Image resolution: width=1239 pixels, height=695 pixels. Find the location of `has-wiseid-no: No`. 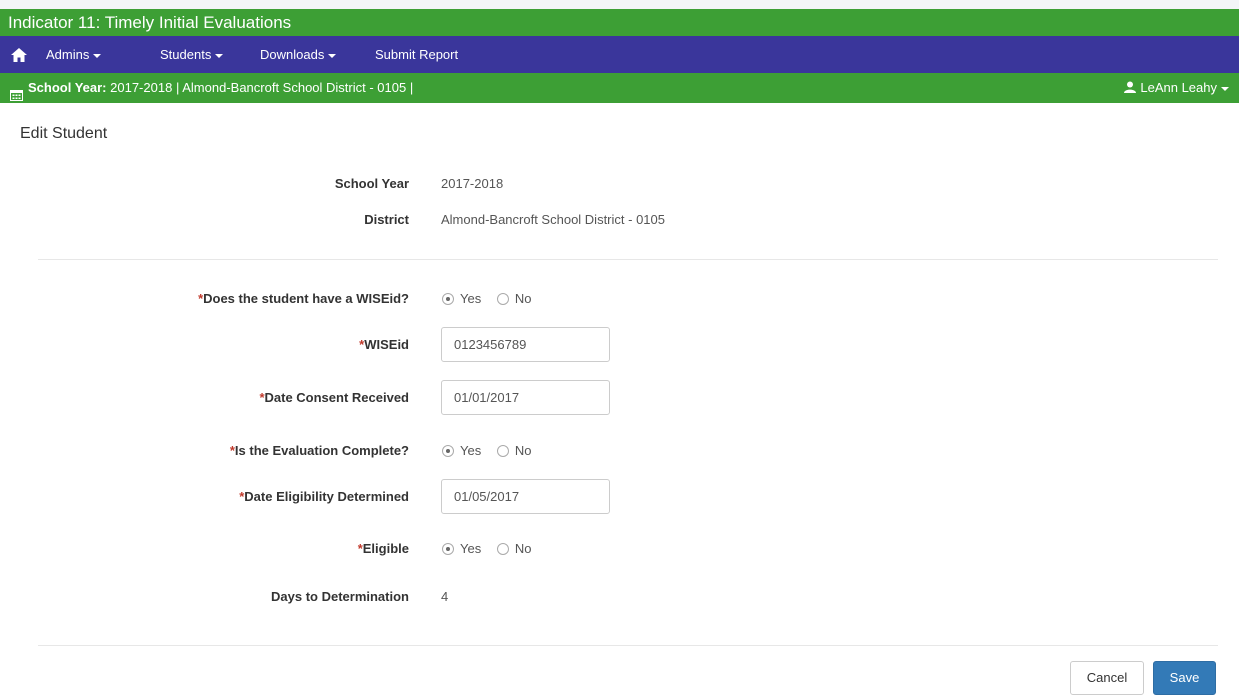

has-wiseid-no: No is located at coordinates (514, 298).